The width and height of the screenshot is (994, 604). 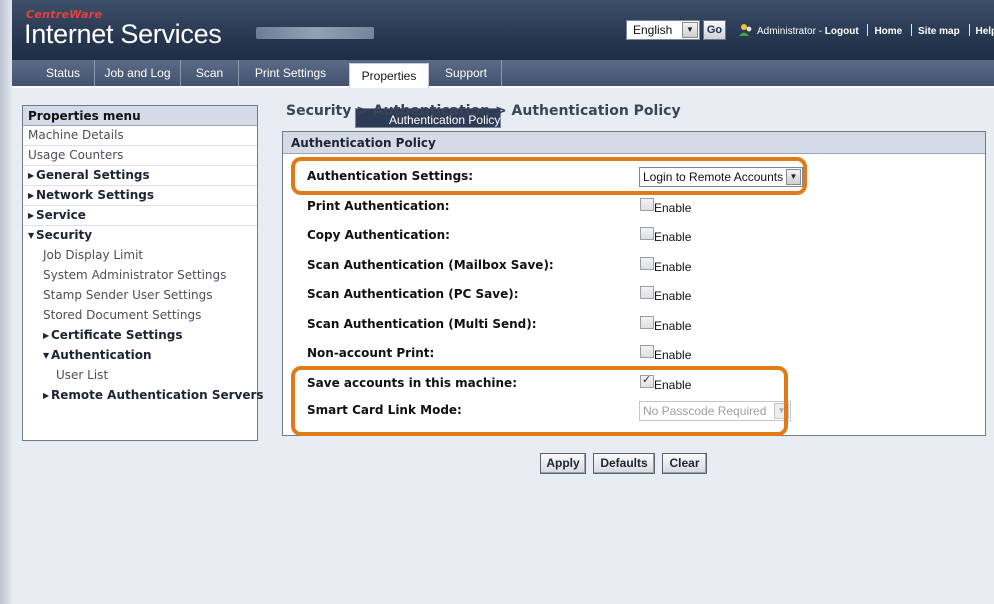 What do you see at coordinates (653, 30) in the screenshot?
I see `language-value: English` at bounding box center [653, 30].